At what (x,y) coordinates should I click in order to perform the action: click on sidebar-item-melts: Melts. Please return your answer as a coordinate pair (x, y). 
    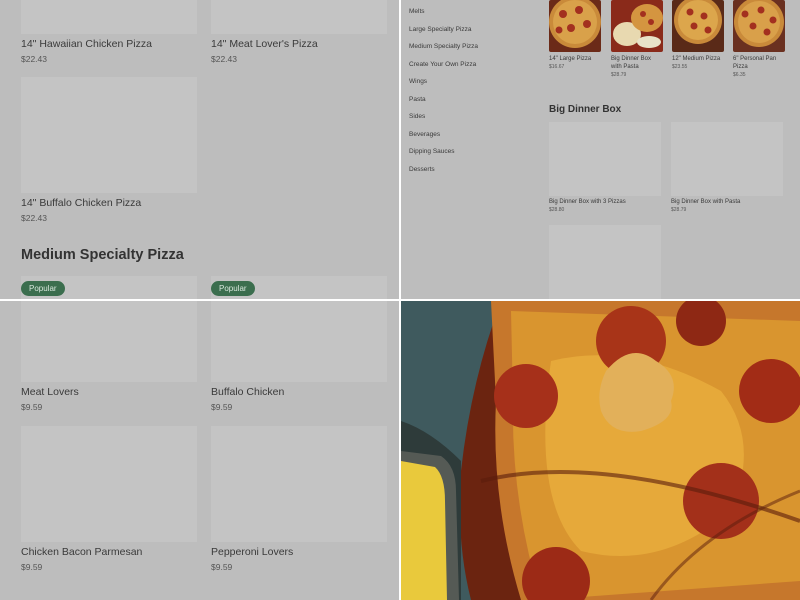
    Looking at the image, I should click on (474, 15).